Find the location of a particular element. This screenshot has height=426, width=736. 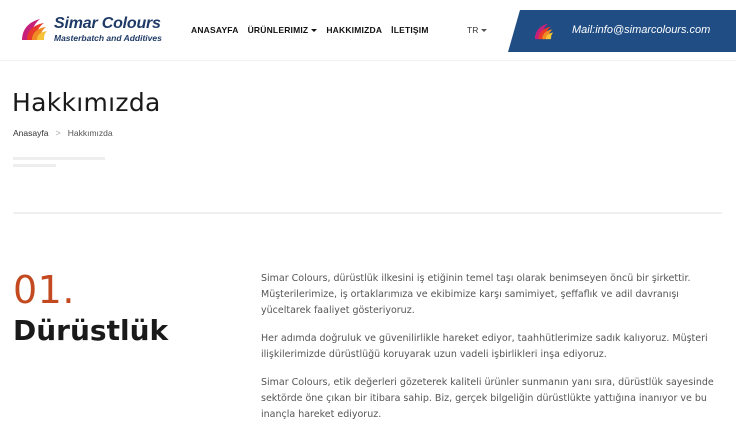

nav-item-anasayfa: ANASAYFA is located at coordinates (215, 30).